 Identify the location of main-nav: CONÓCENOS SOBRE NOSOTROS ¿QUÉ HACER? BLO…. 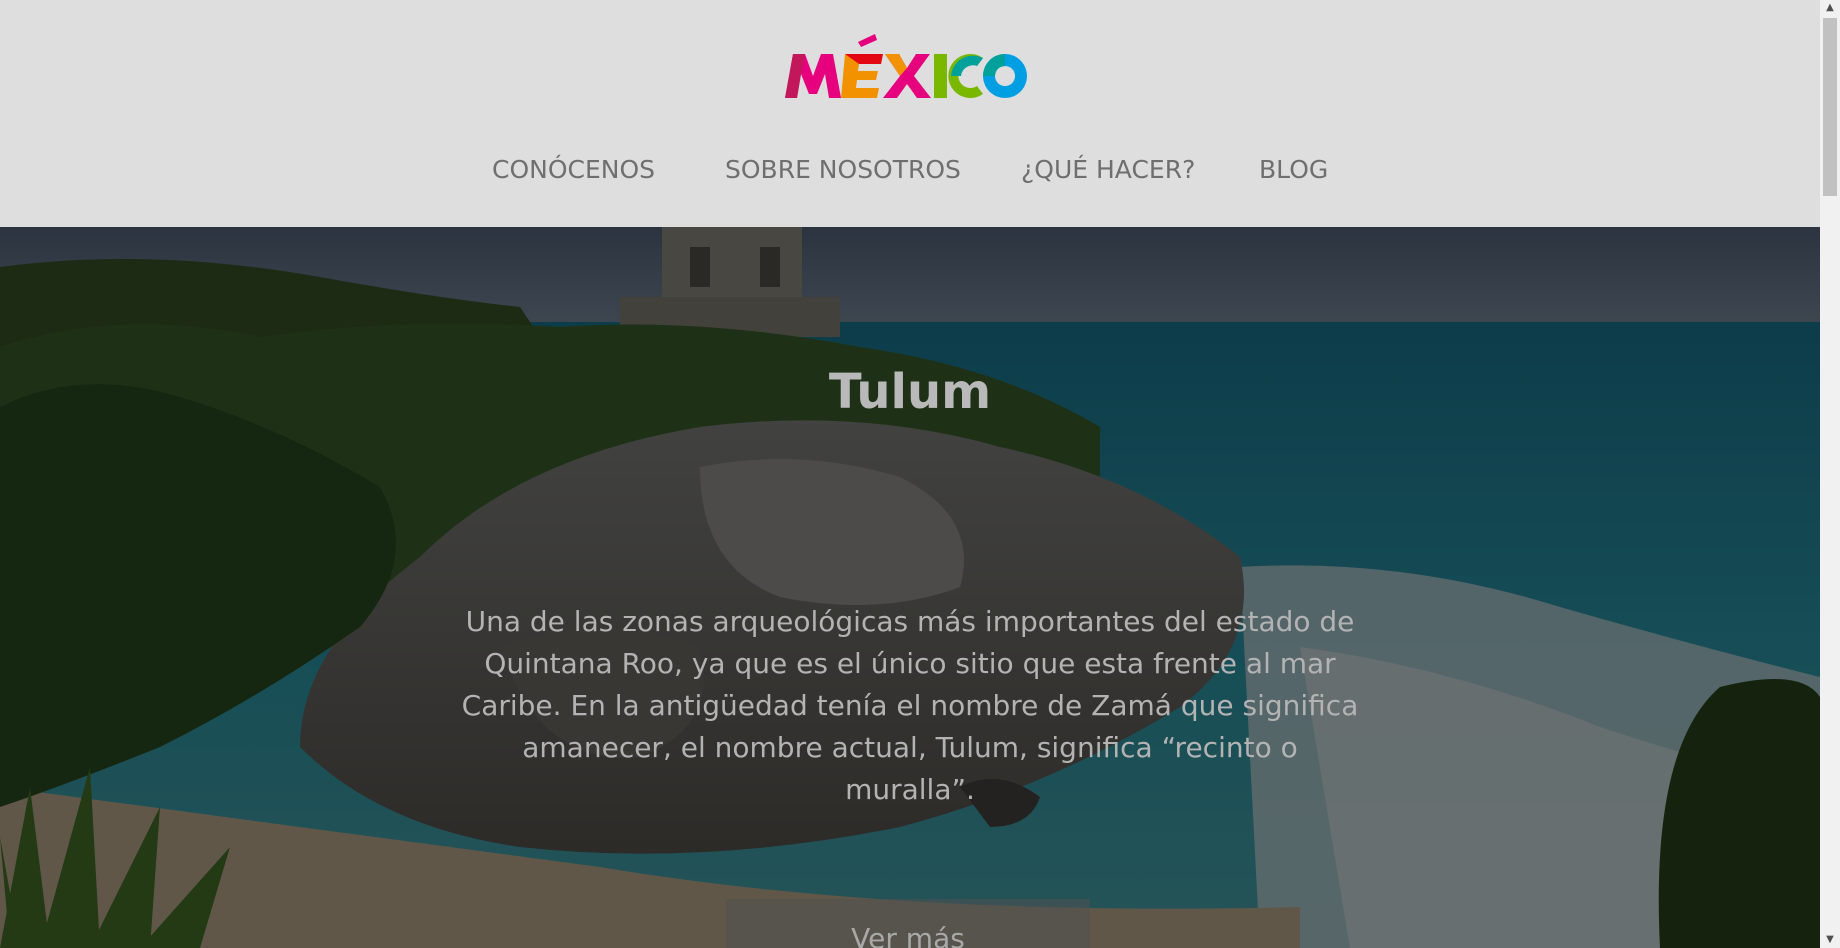
(910, 175).